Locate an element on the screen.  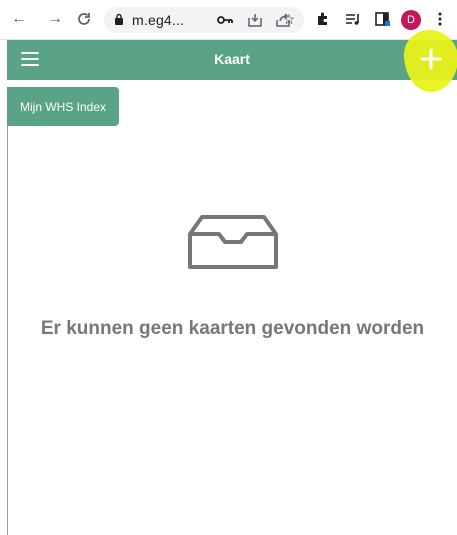
bookmark-star-icon: ☆ is located at coordinates (289, 19).